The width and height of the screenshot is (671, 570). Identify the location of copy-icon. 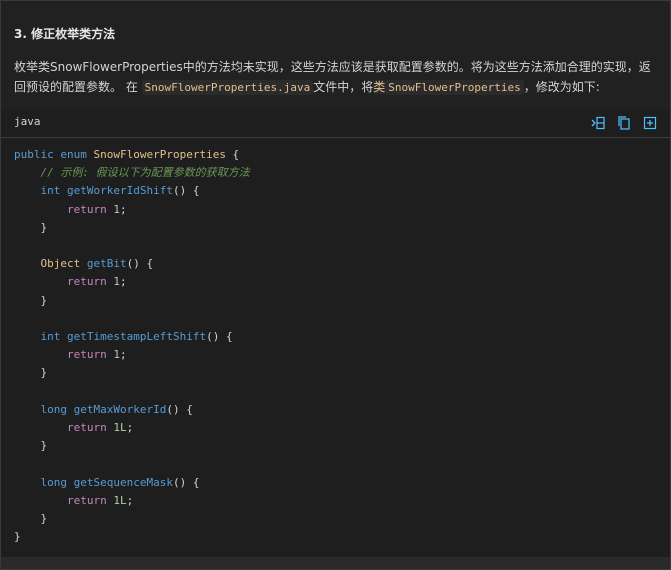
(624, 123).